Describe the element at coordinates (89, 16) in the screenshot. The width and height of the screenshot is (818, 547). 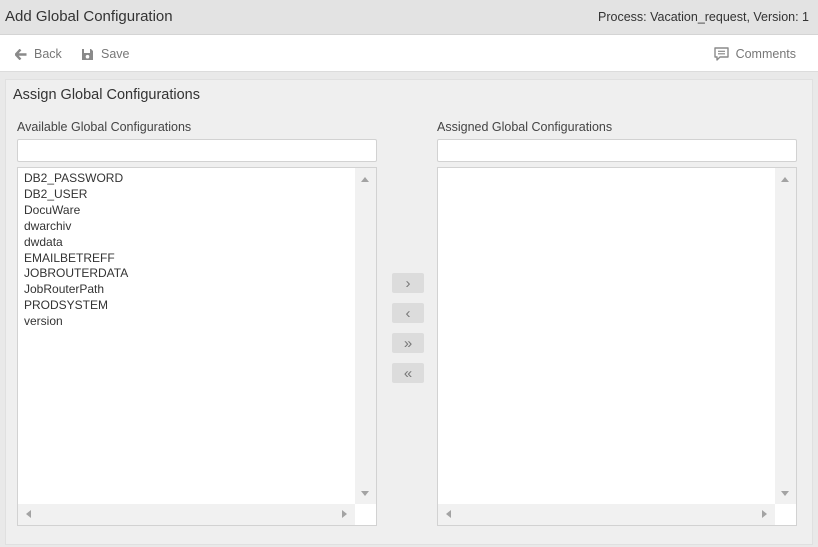
I see `page-title: Add Global Configuration` at that location.